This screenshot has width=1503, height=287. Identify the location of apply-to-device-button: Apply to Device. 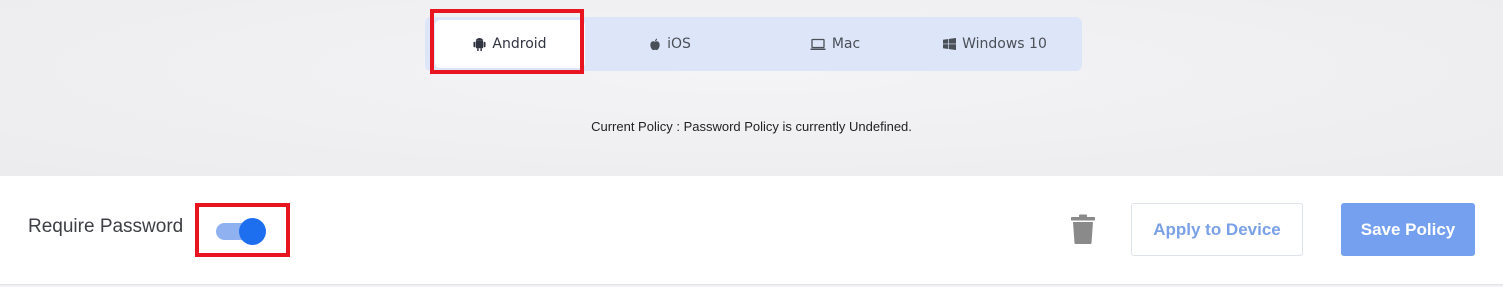
(1217, 229).